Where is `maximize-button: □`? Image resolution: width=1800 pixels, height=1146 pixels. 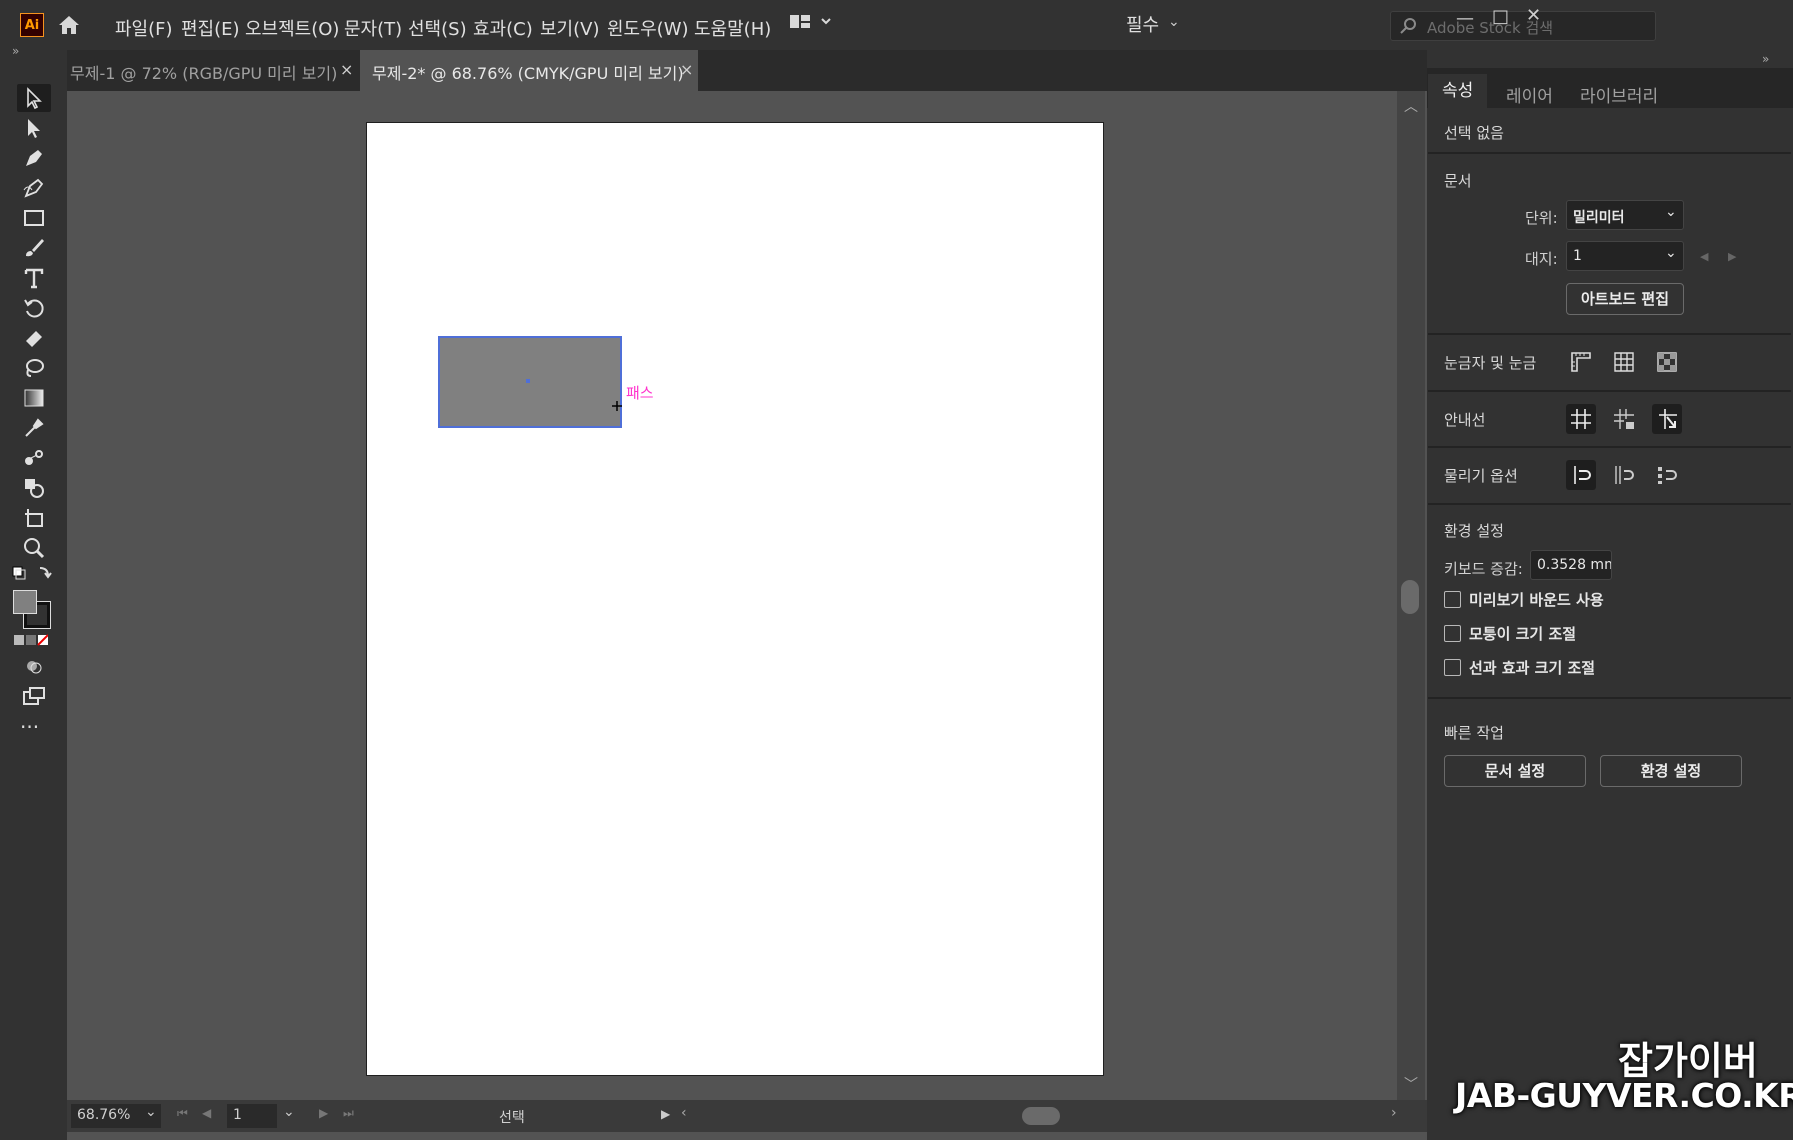 maximize-button: □ is located at coordinates (1500, 16).